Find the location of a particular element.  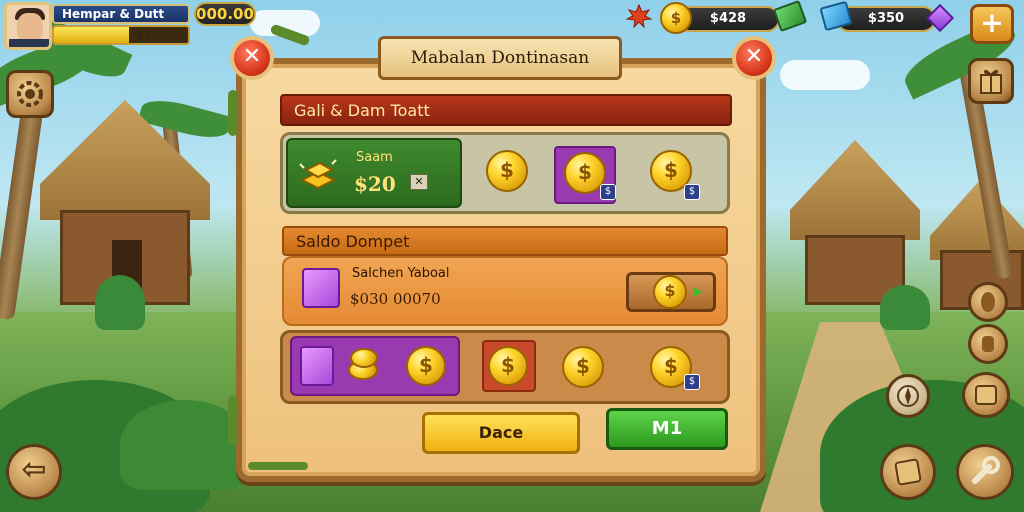

map-button is located at coordinates (908, 396).